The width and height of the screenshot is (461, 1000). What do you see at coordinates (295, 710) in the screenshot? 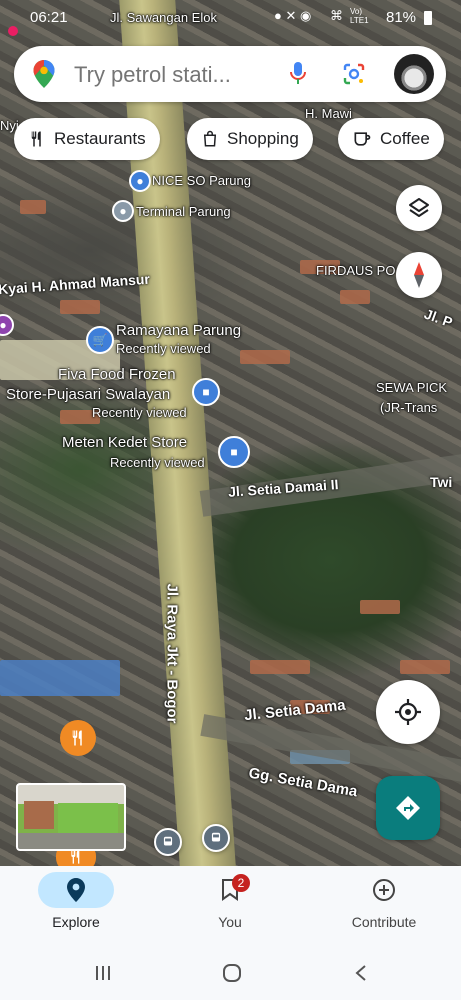
I see `map-label-setia-damai: Jl. Setia Dama` at bounding box center [295, 710].